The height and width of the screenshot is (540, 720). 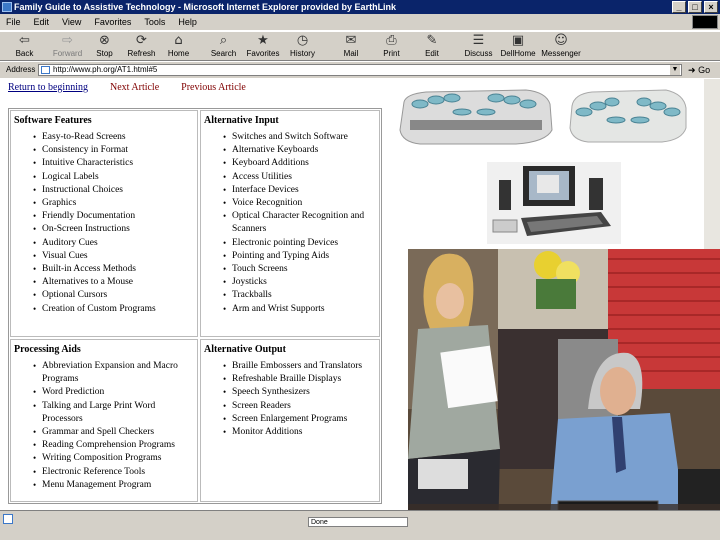 What do you see at coordinates (302, 40) in the screenshot?
I see `history-icon: ◷` at bounding box center [302, 40].